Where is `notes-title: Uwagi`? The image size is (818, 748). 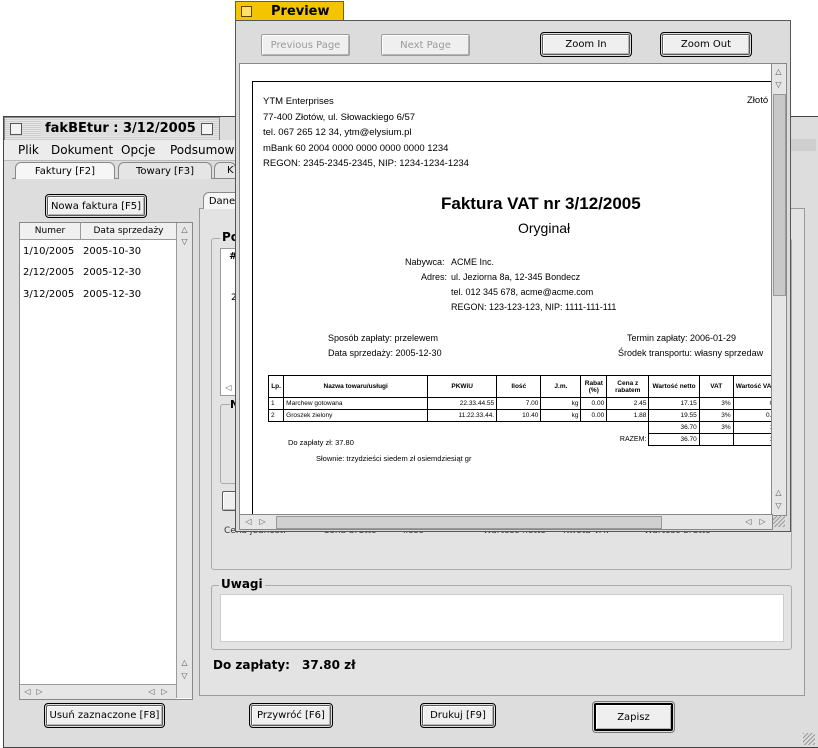 notes-title: Uwagi is located at coordinates (242, 584).